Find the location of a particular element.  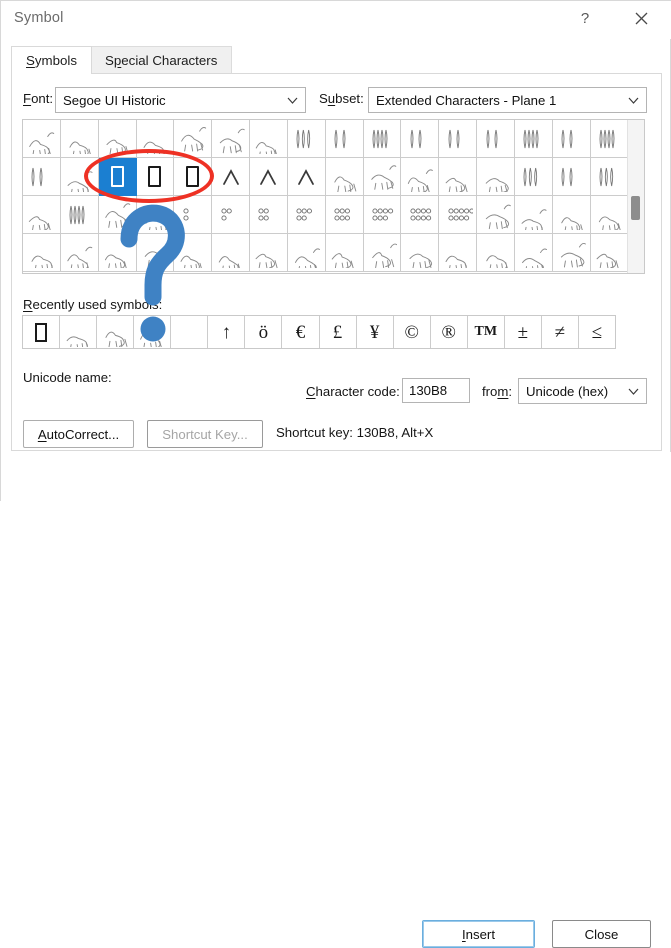

recent-symbol-cell: ± is located at coordinates (523, 332).